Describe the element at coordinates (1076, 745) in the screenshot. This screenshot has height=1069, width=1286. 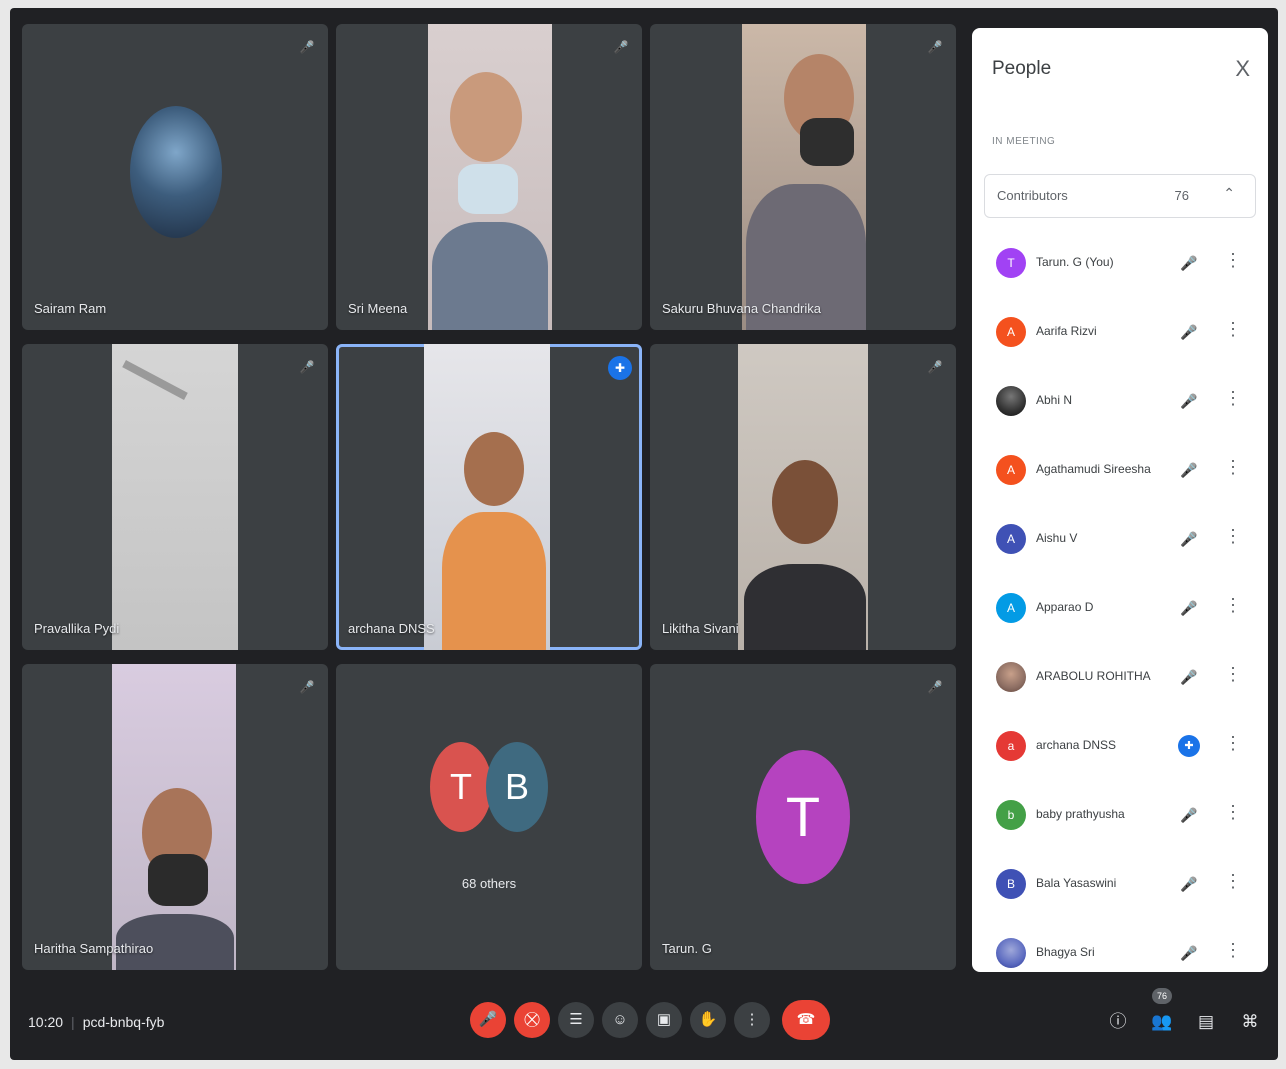
I see `participant-name: archana DNSS` at that location.